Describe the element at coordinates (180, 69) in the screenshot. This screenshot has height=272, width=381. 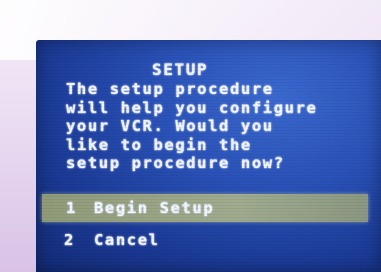
I see `setup-title: SETUP` at that location.